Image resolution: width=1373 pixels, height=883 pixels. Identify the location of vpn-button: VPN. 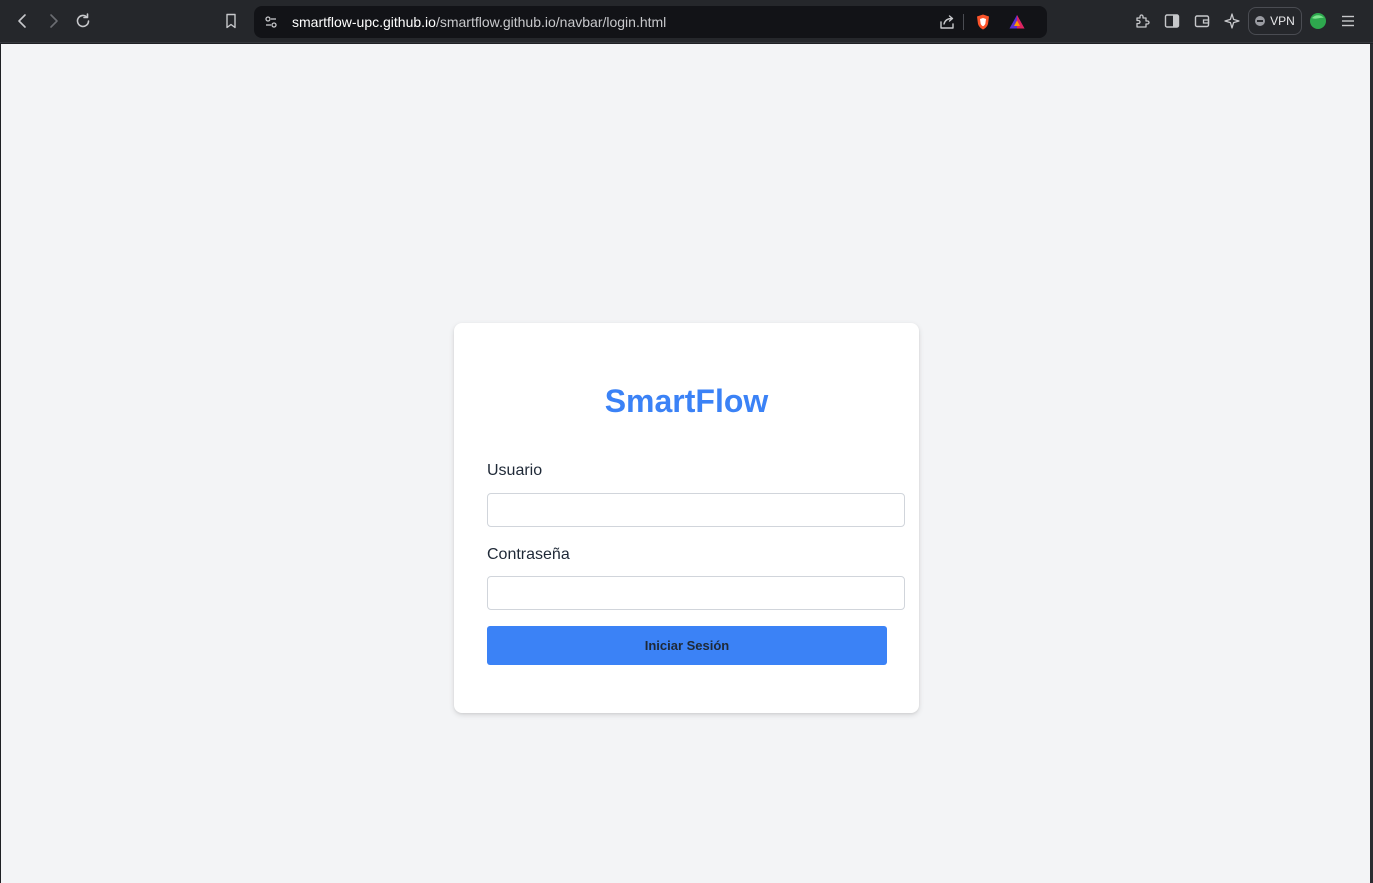
(1275, 21).